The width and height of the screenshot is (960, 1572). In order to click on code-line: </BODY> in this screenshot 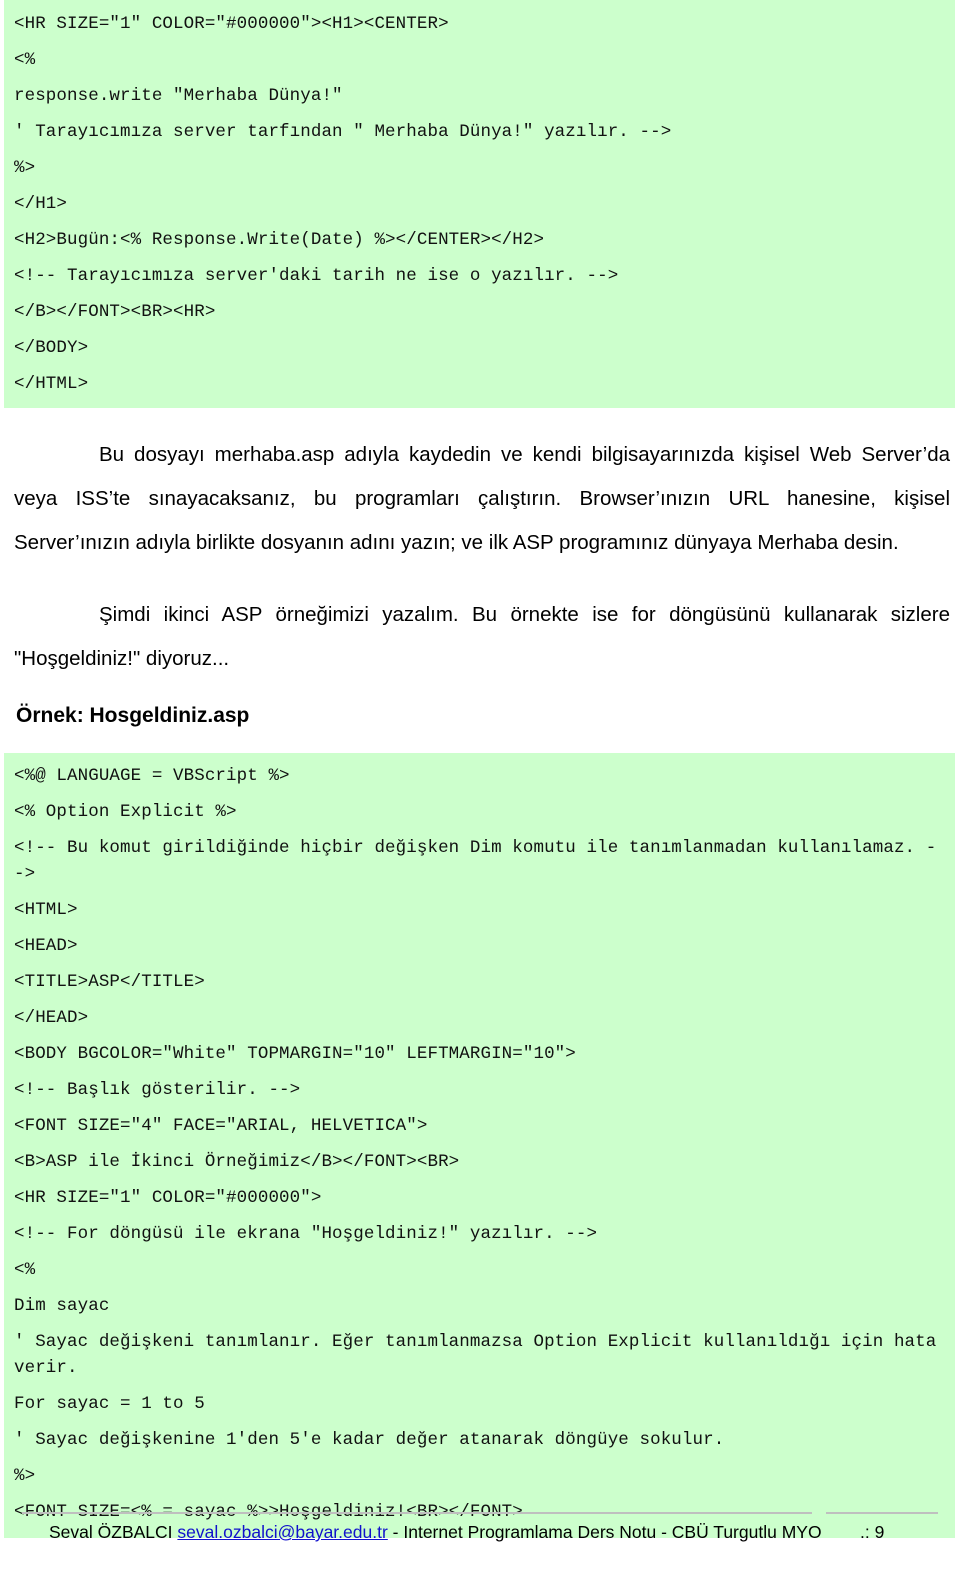, I will do `click(51, 348)`.